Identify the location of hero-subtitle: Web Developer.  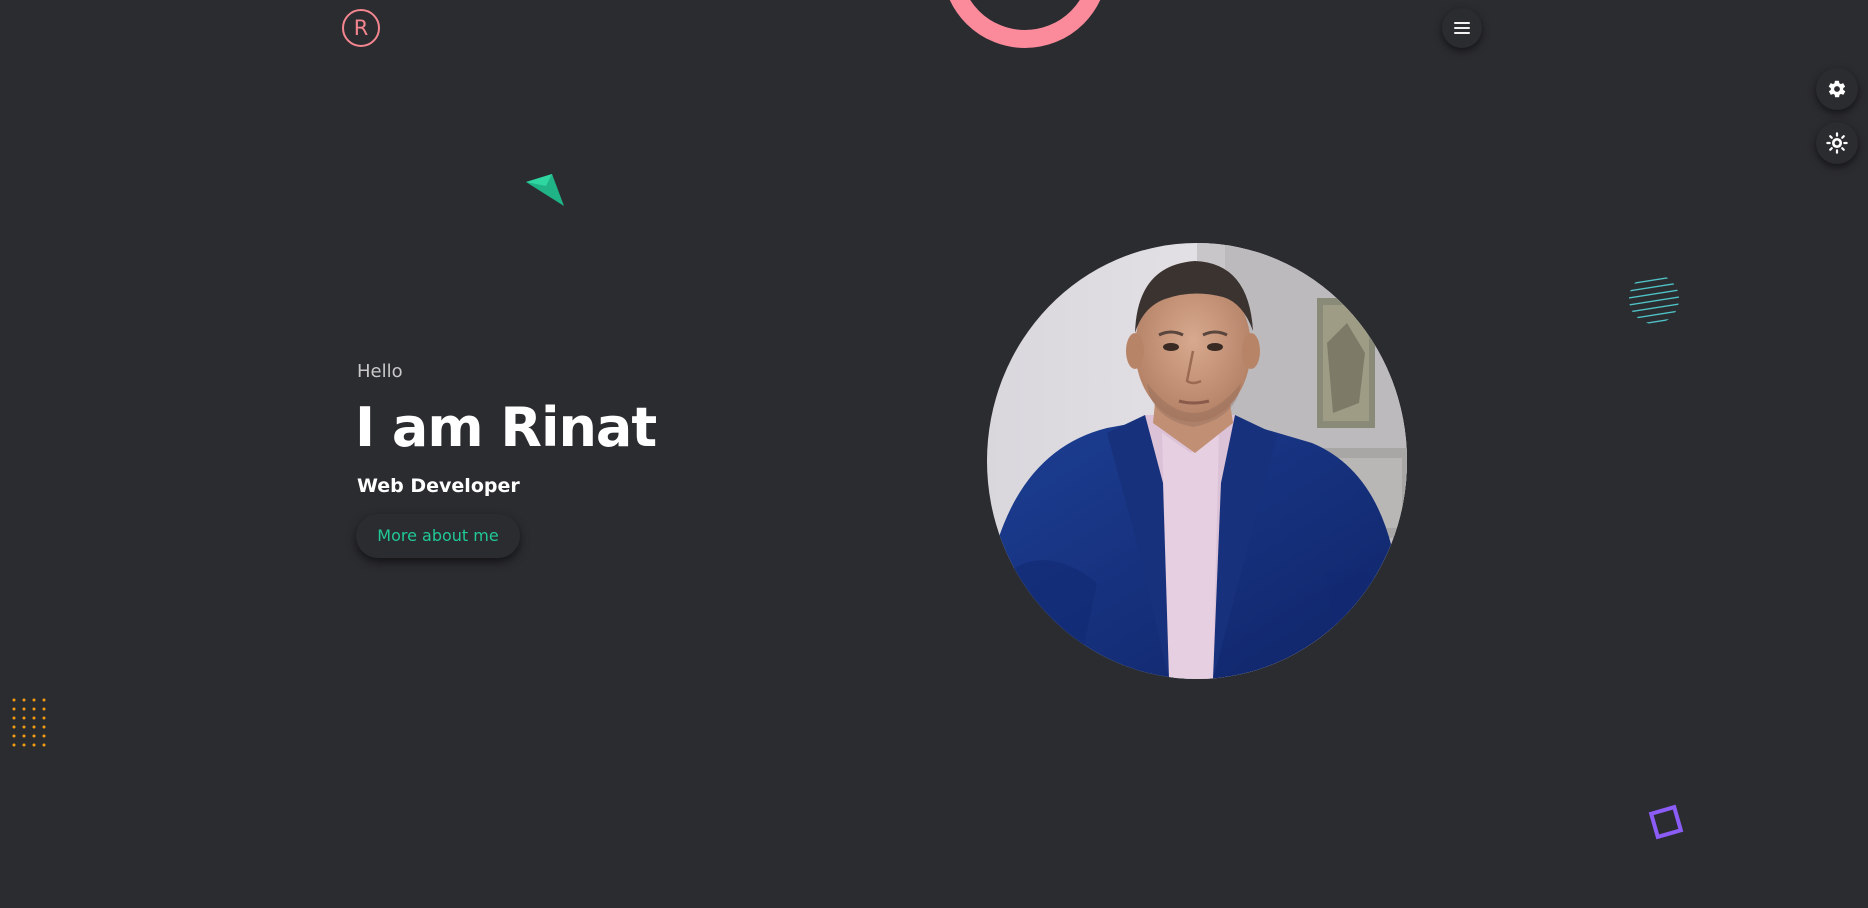
(438, 486).